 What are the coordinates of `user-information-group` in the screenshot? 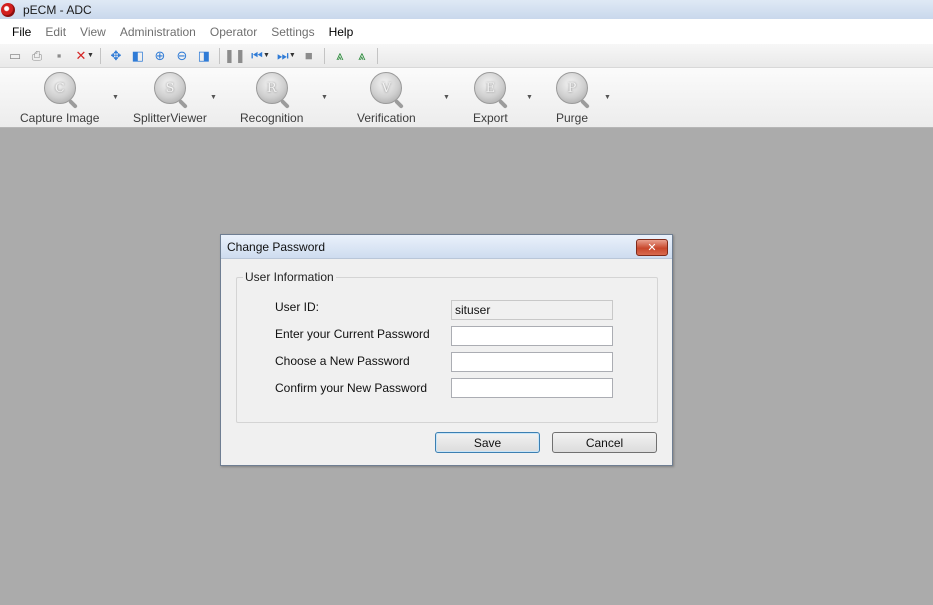 It's located at (447, 350).